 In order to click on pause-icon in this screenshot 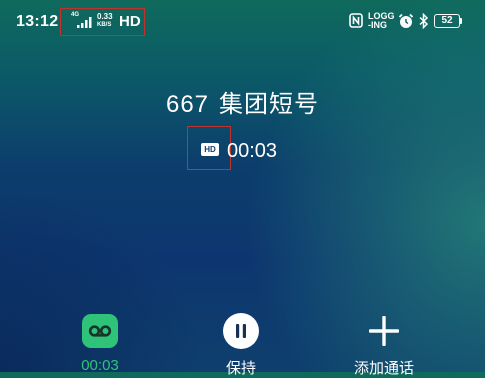, I will do `click(241, 331)`.